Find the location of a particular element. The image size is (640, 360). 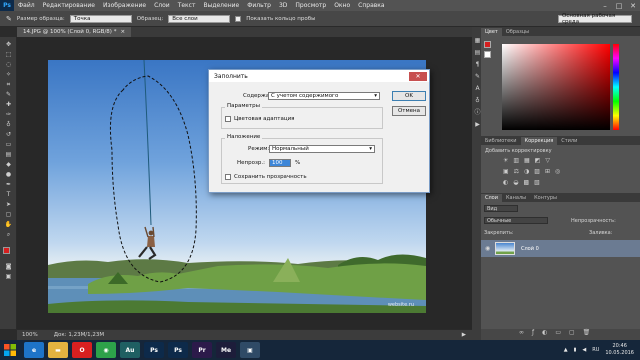

tab-channels: Каналы is located at coordinates (516, 198).